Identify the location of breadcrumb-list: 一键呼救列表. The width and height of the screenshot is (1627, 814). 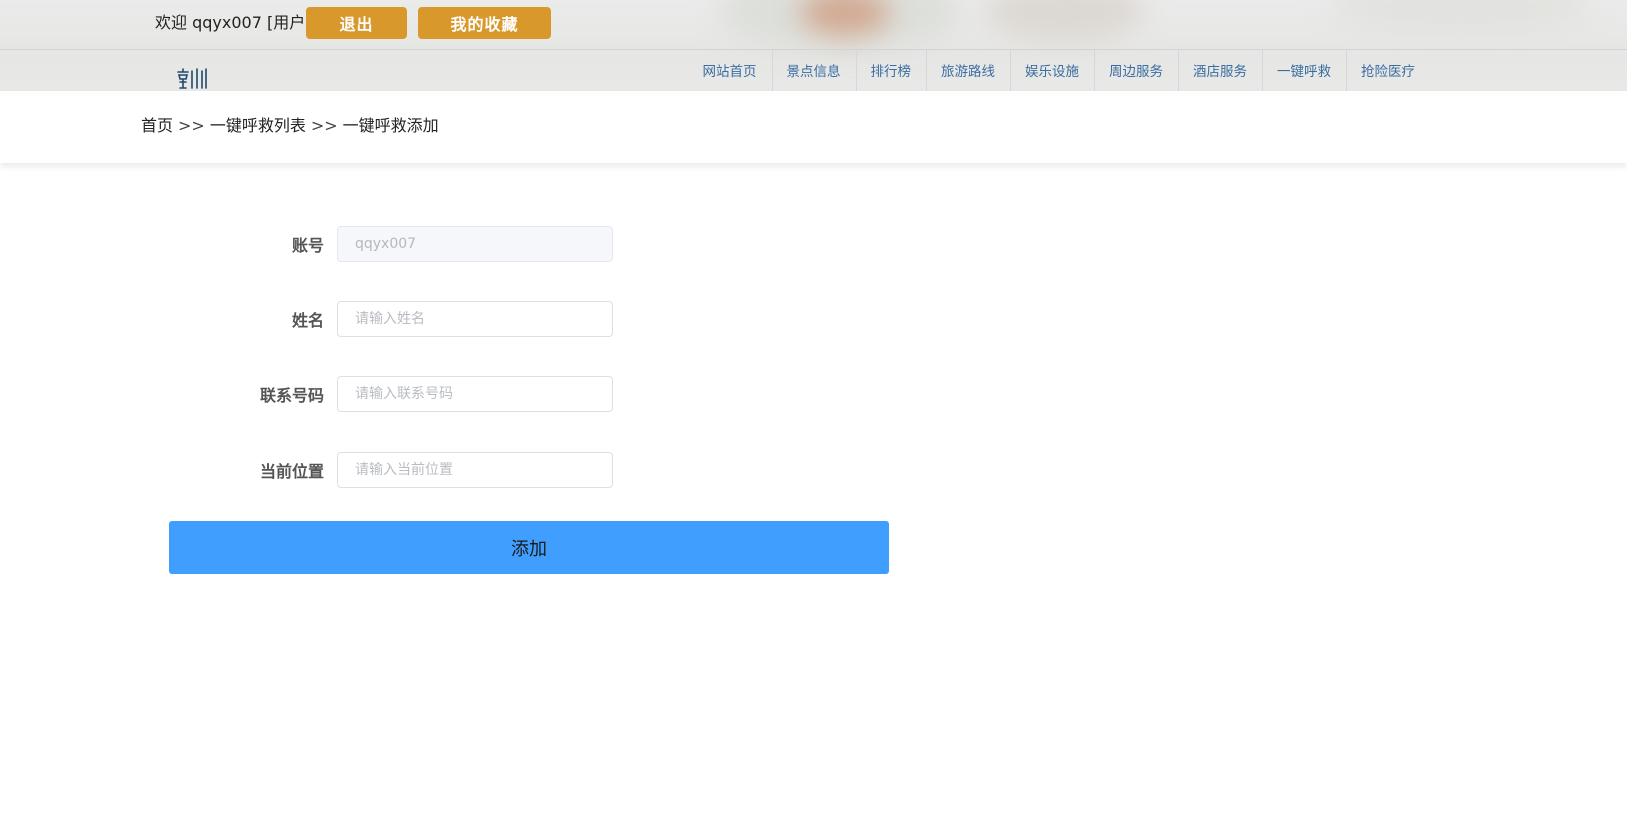
(258, 125).